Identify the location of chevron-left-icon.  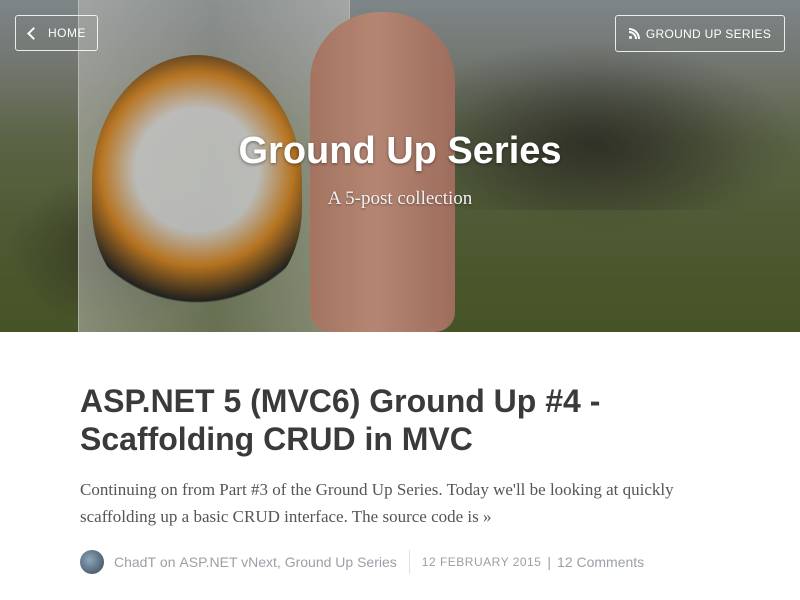
(33, 33).